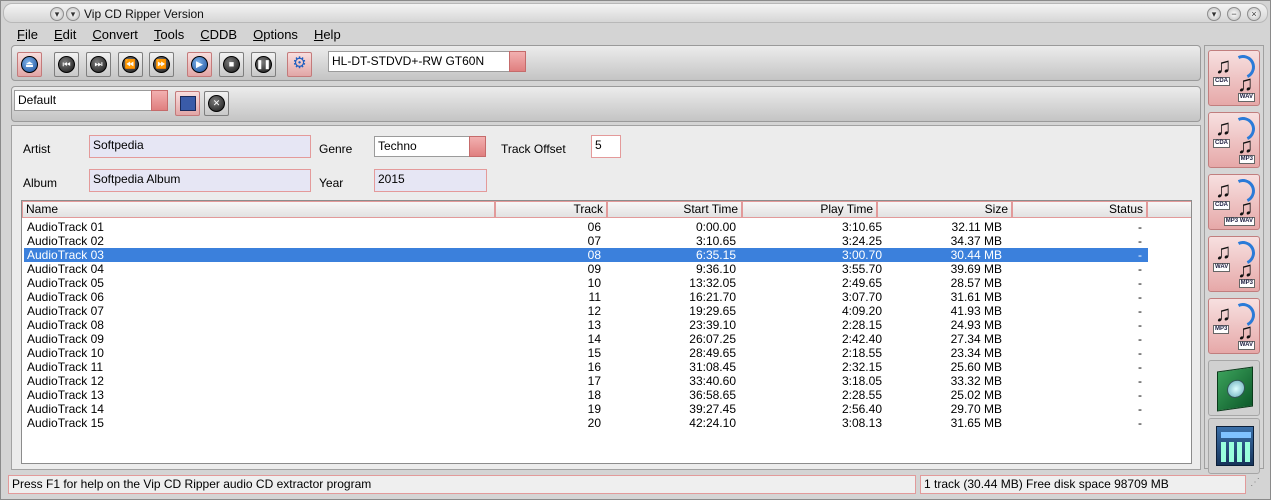 The height and width of the screenshot is (500, 1271). I want to click on eject-button: ⏏, so click(29, 64).